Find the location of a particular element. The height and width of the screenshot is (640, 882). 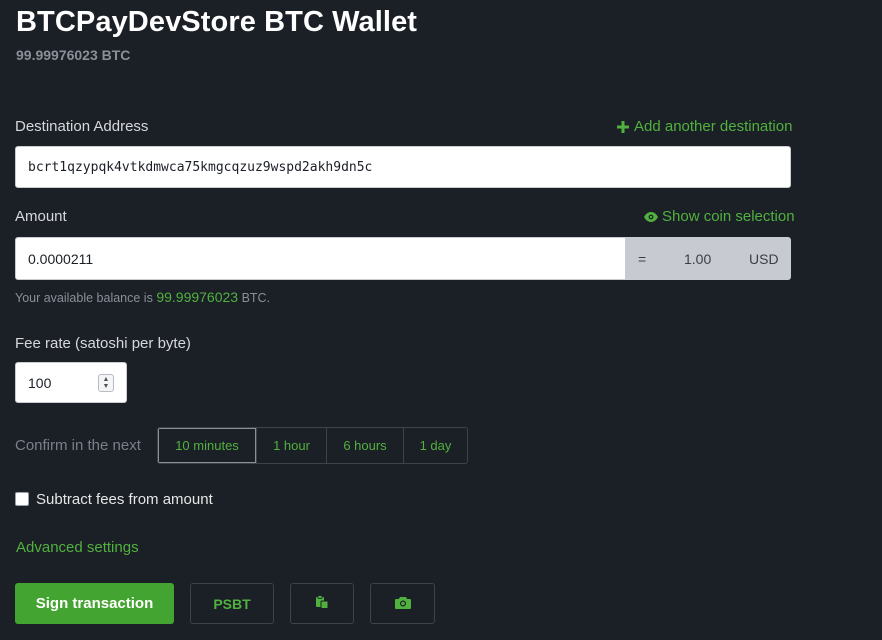

show-coin-selection-link: Show coin selection is located at coordinates (719, 216).